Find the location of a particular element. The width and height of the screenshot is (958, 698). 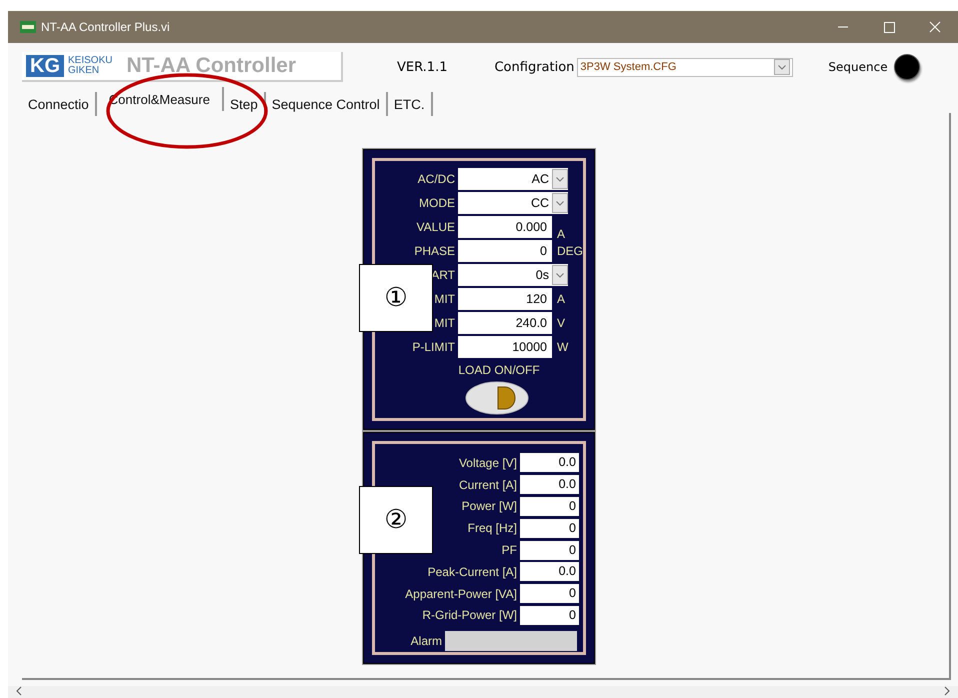

callout-label: ① is located at coordinates (396, 298).